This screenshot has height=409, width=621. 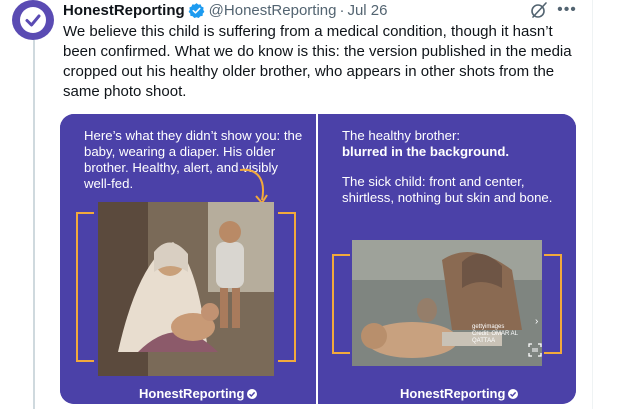 I want to click on more-icon: •••, so click(x=567, y=10).